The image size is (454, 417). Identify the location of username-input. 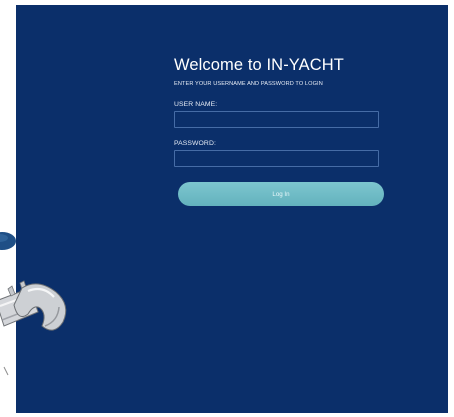
(276, 119).